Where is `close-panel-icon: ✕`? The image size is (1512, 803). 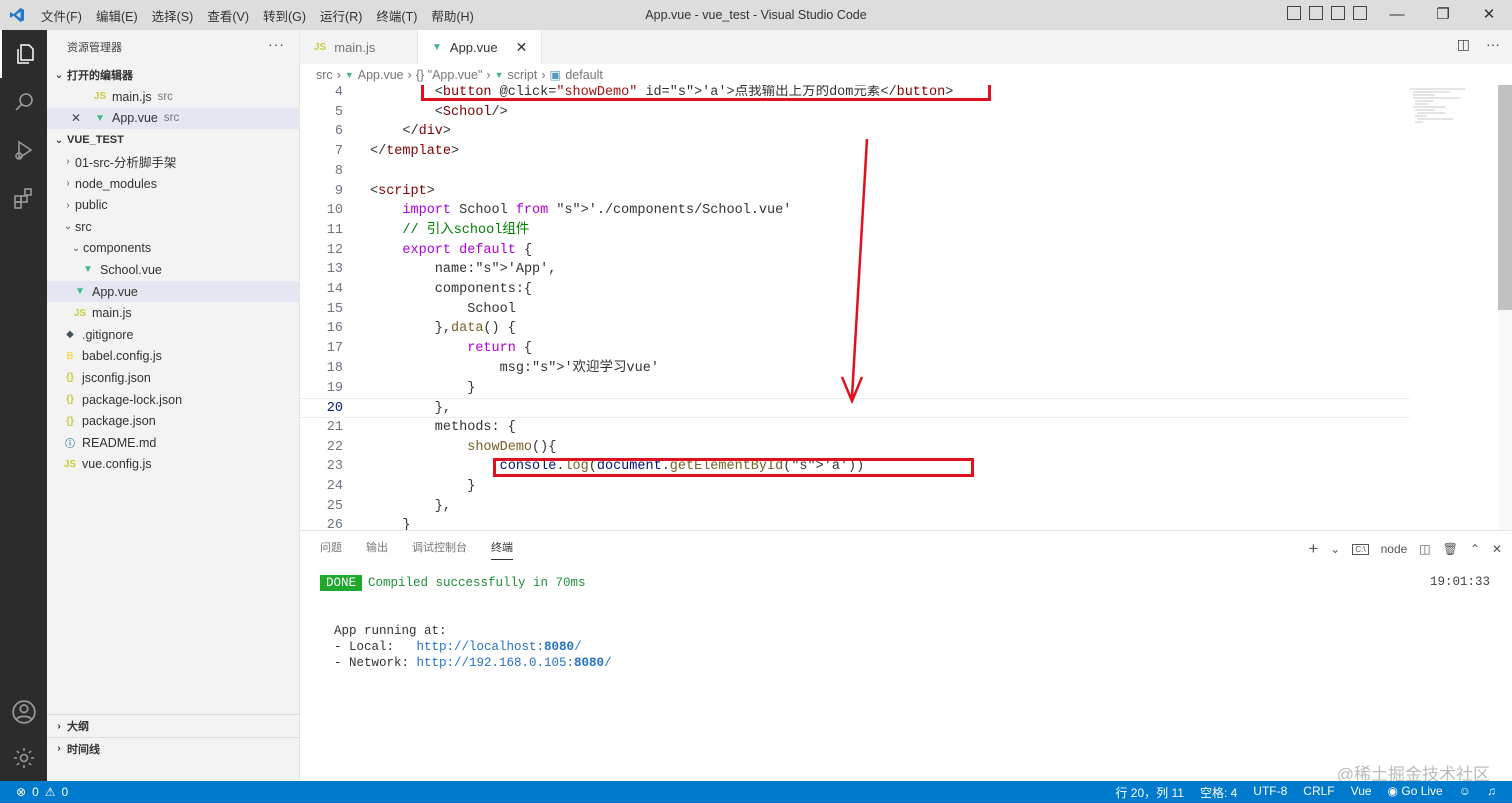 close-panel-icon: ✕ is located at coordinates (1497, 549).